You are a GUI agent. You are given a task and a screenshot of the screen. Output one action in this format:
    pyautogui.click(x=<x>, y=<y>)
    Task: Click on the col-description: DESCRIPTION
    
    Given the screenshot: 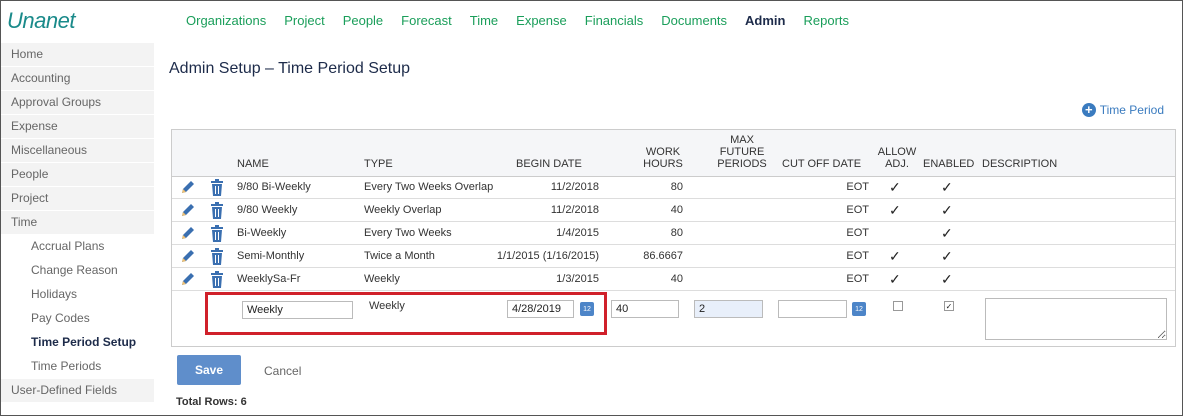 What is the action you would take?
    pyautogui.click(x=1019, y=164)
    